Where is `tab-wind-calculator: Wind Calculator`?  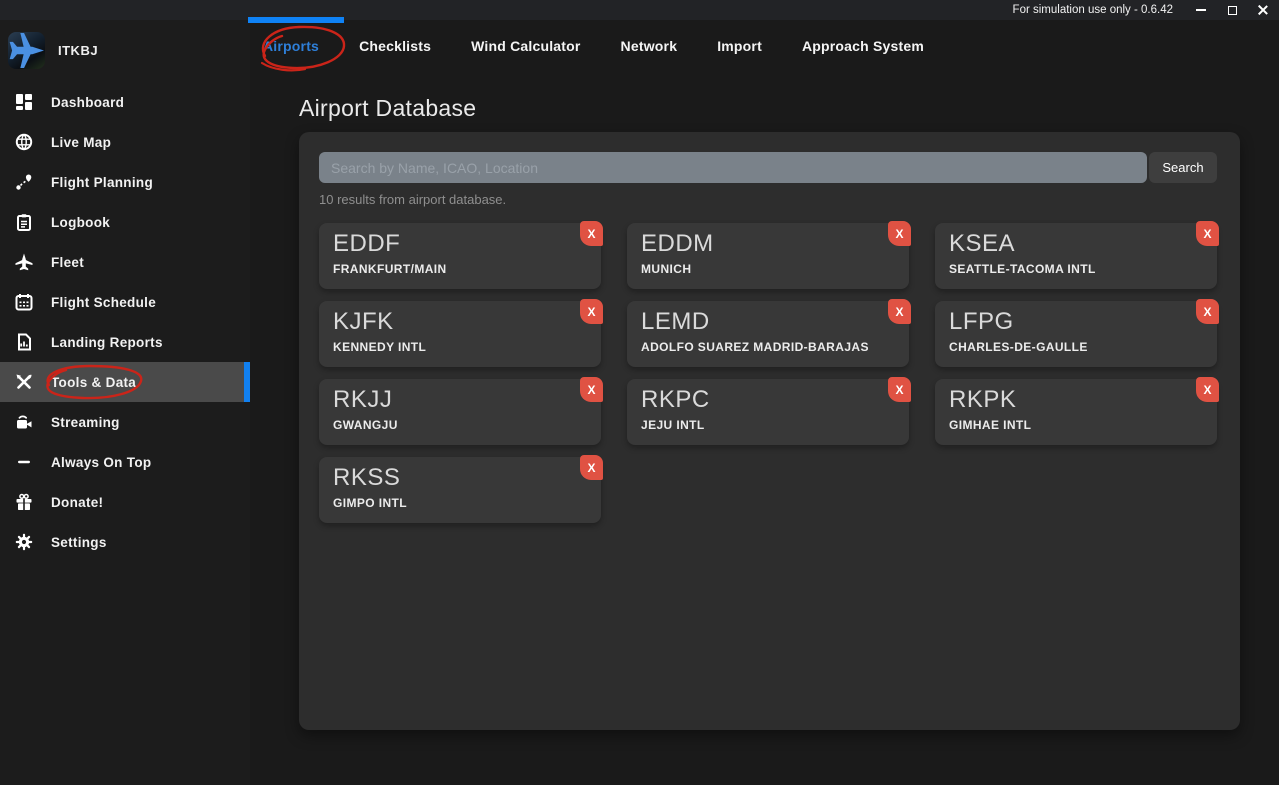
tab-wind-calculator: Wind Calculator is located at coordinates (525, 46).